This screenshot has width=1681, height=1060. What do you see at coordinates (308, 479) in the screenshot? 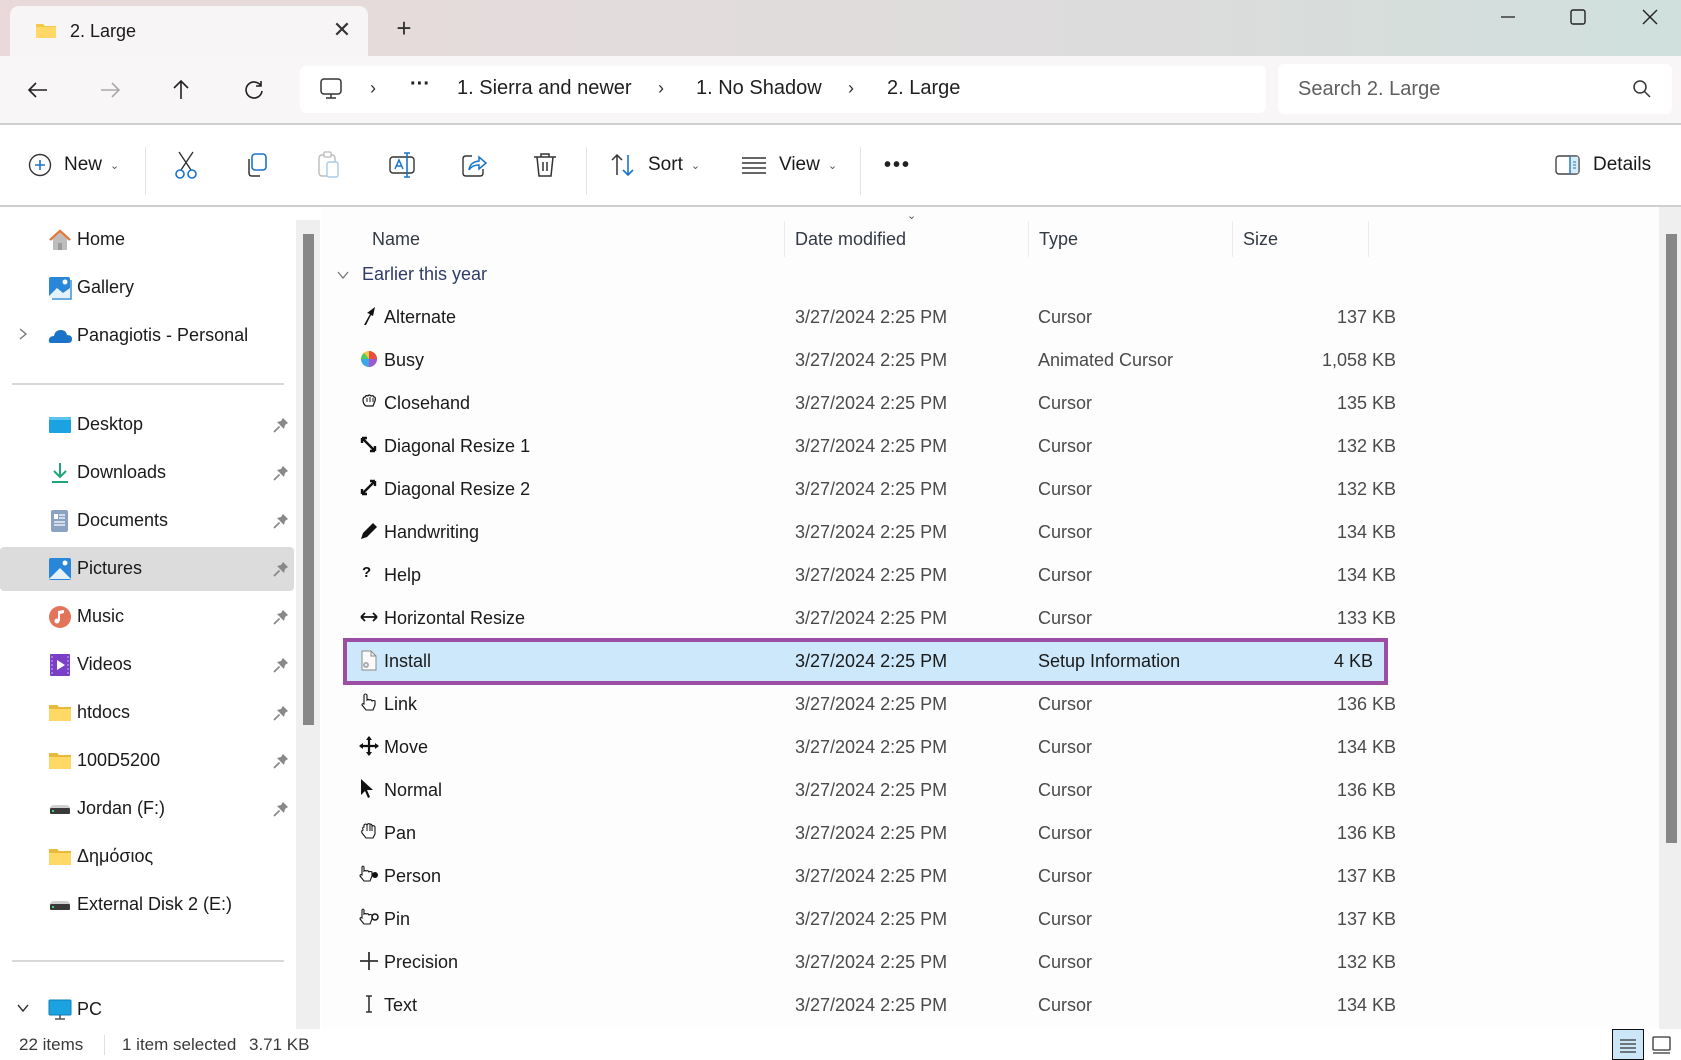
I see `sidebar-scrollbar-thumb` at bounding box center [308, 479].